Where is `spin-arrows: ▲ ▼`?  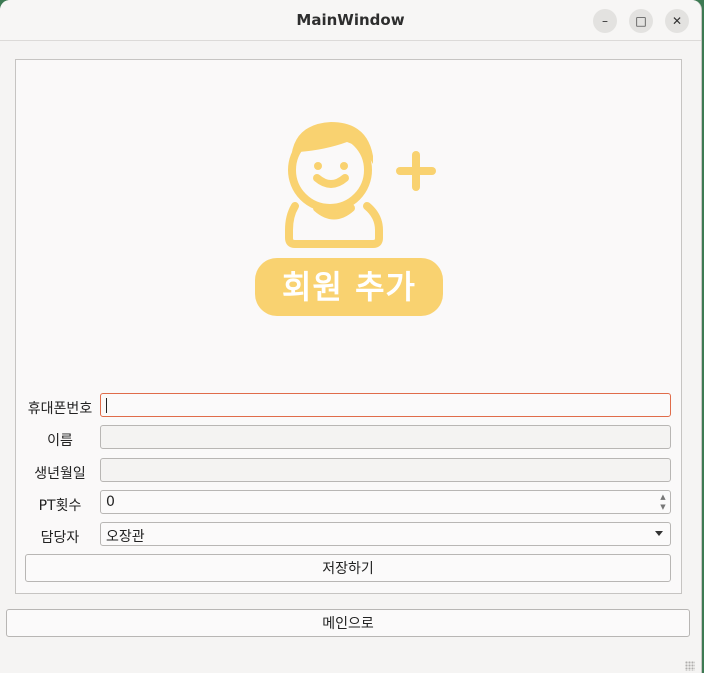
spin-arrows: ▲ ▼ is located at coordinates (663, 502).